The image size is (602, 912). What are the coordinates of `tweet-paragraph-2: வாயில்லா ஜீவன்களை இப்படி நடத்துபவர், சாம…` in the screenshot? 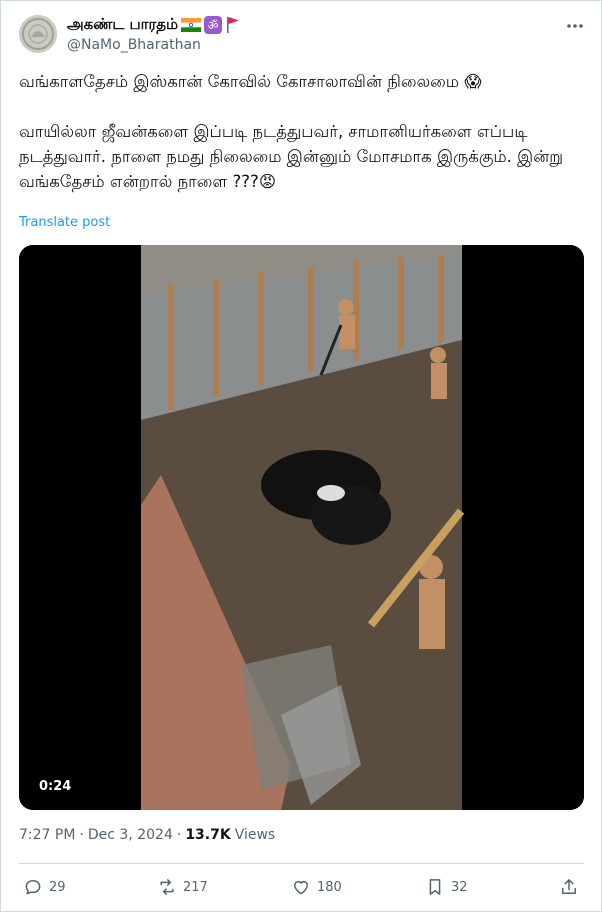 It's located at (303, 156).